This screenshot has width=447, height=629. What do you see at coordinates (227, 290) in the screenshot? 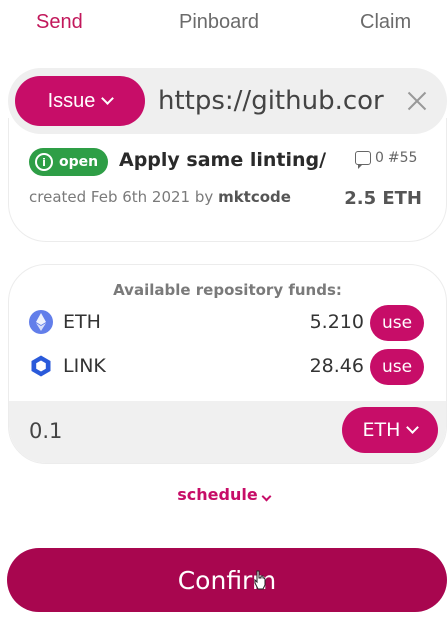
I see `funds-title: Available repository funds:` at bounding box center [227, 290].